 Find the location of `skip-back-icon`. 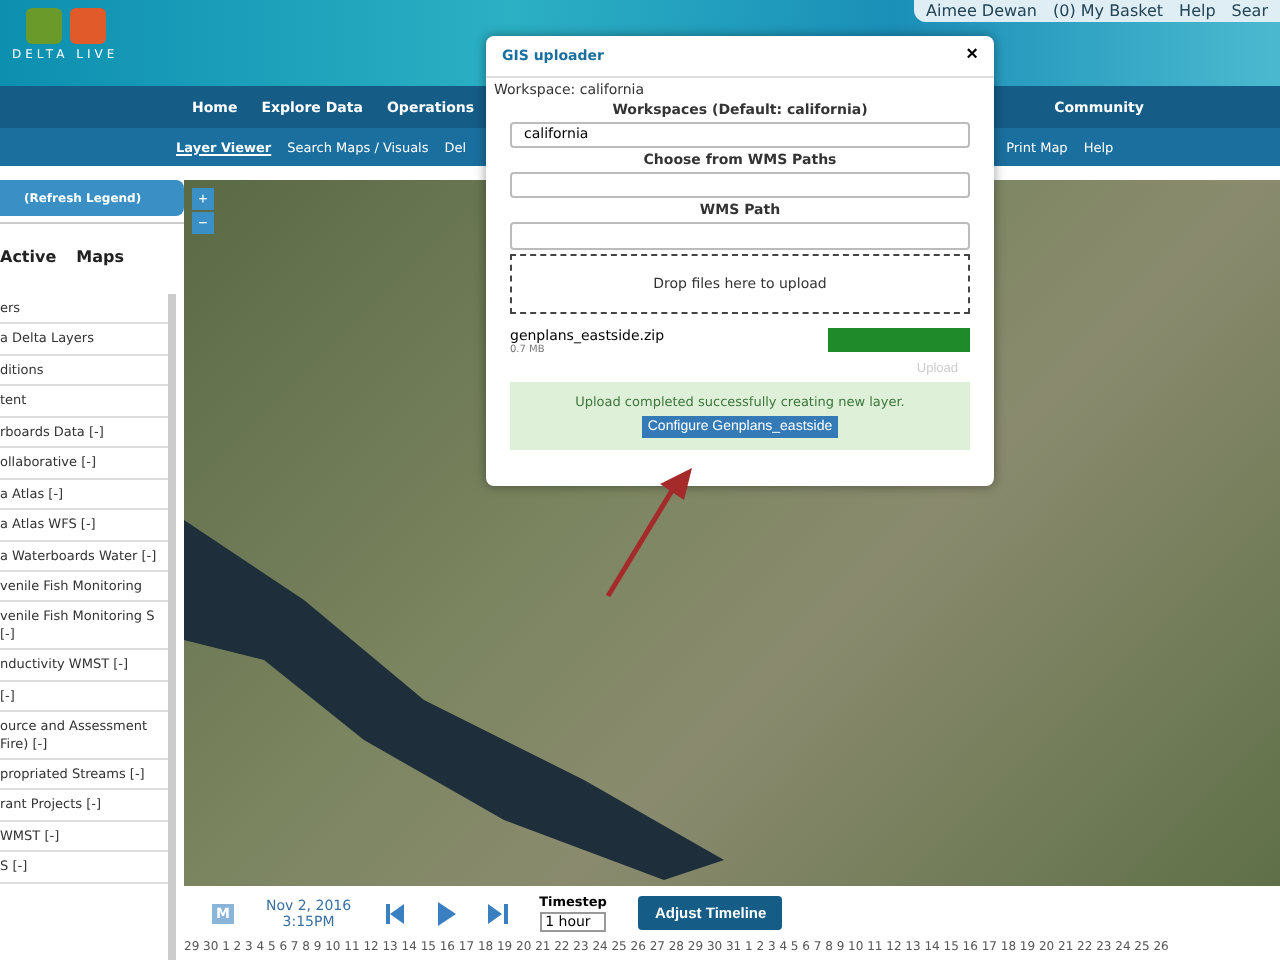

skip-back-icon is located at coordinates (393, 913).